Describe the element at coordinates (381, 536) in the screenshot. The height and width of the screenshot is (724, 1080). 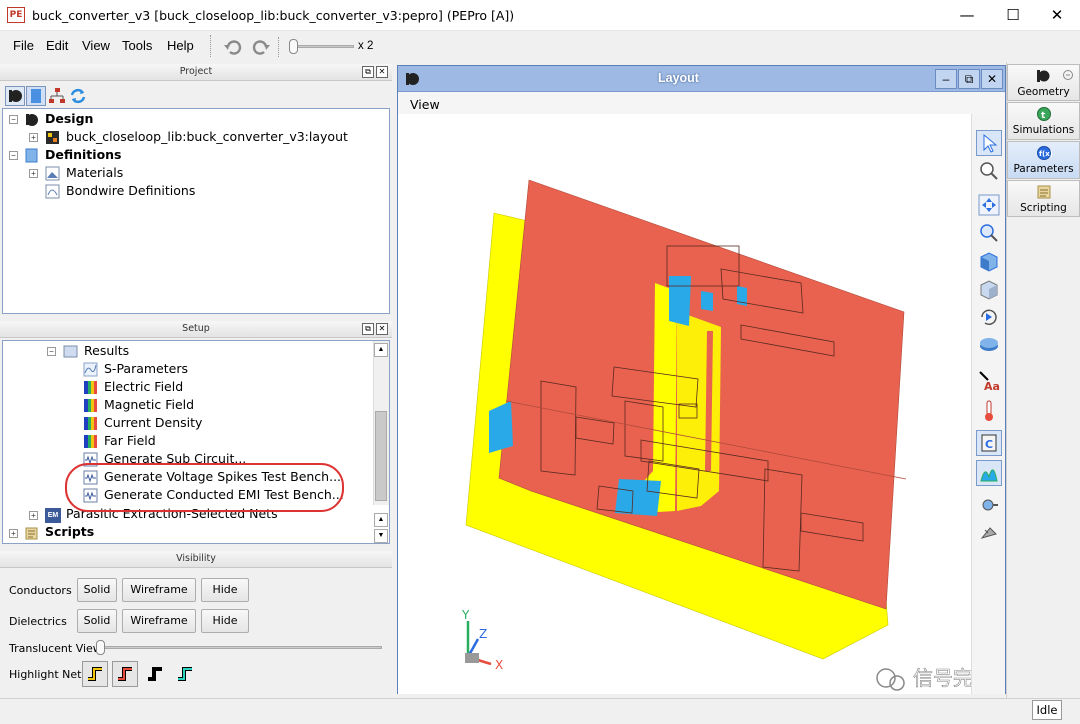
I see `scroll-down-arrow: ▼` at that location.